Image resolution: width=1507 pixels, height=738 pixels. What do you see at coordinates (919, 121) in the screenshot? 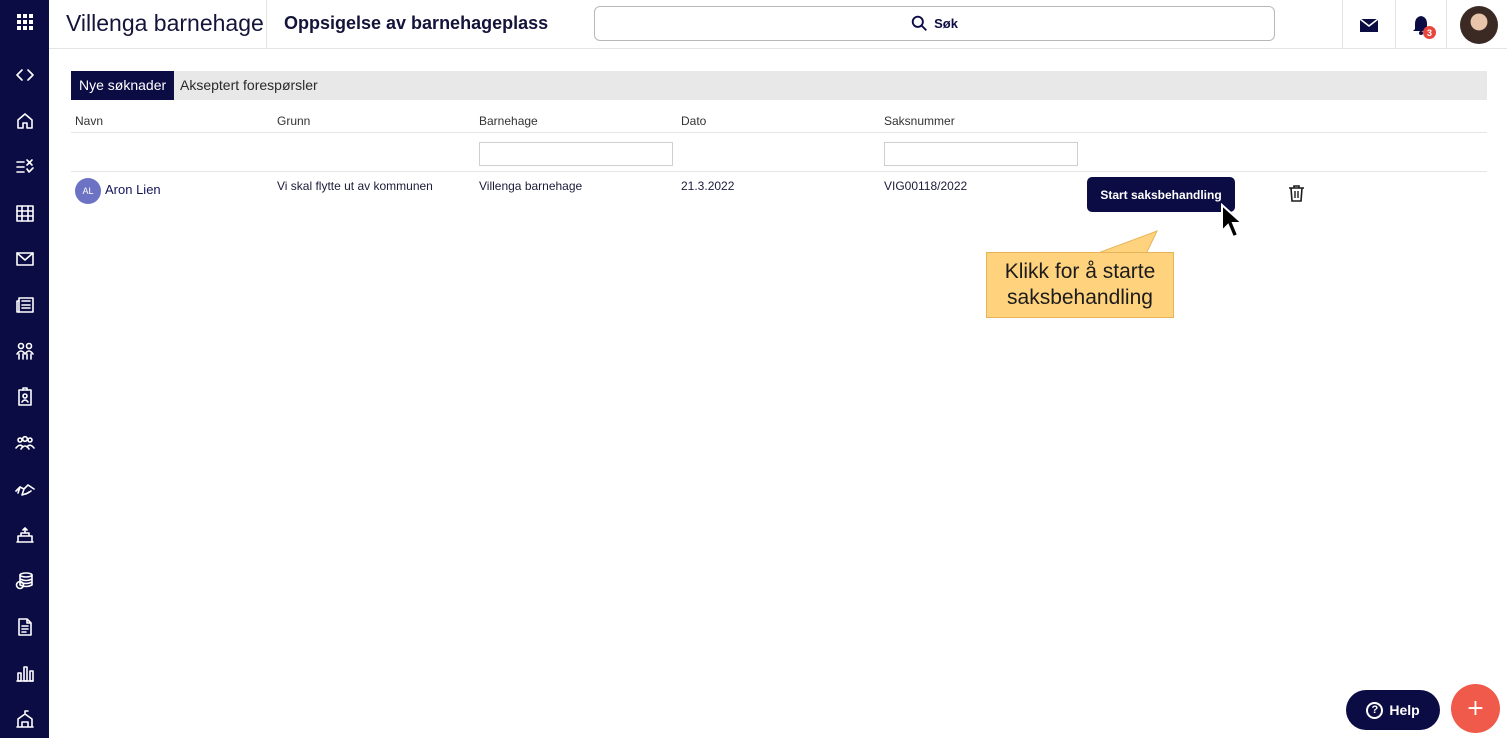
I see `column-header-case-number: Saksnummer` at bounding box center [919, 121].